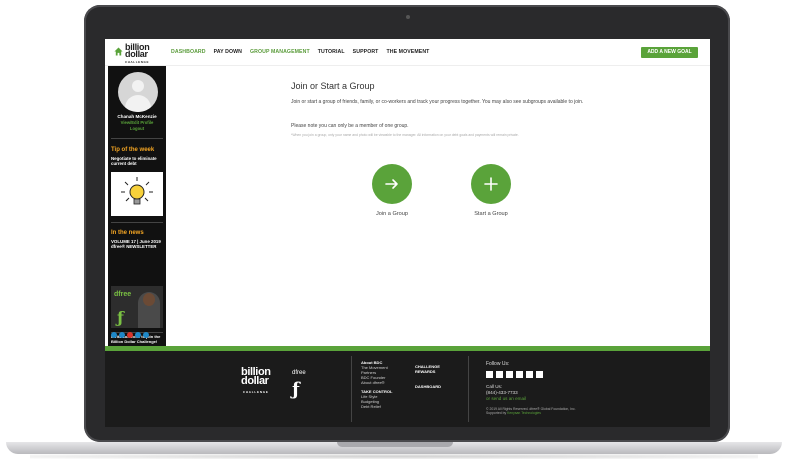 The image size is (788, 463). Describe the element at coordinates (524, 413) in the screenshot. I see `supporter-link: Kenysan Technologies` at that location.